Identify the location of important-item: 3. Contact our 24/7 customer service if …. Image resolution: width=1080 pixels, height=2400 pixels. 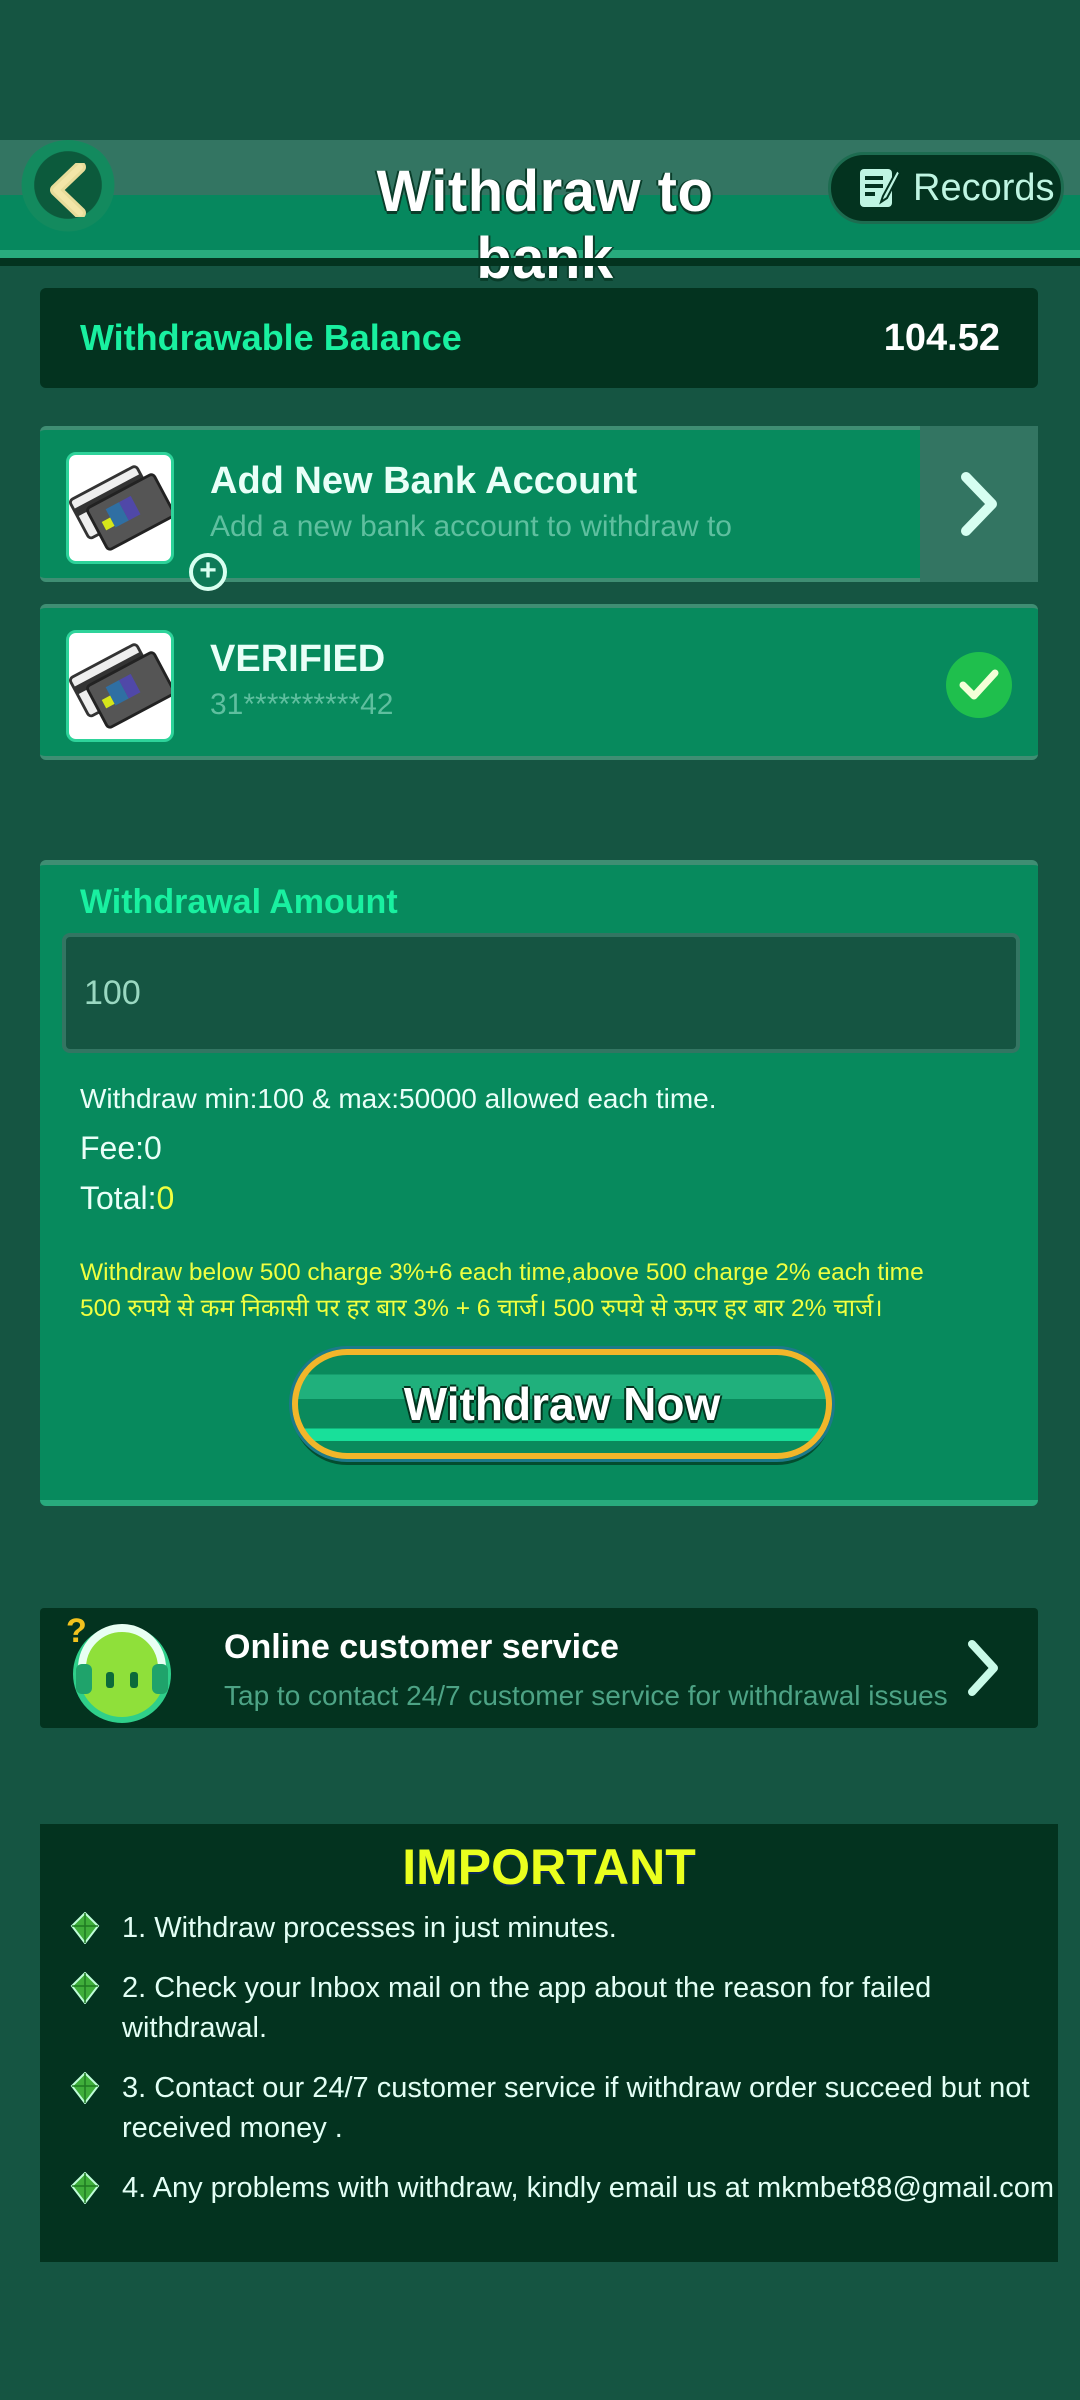
(565, 2108).